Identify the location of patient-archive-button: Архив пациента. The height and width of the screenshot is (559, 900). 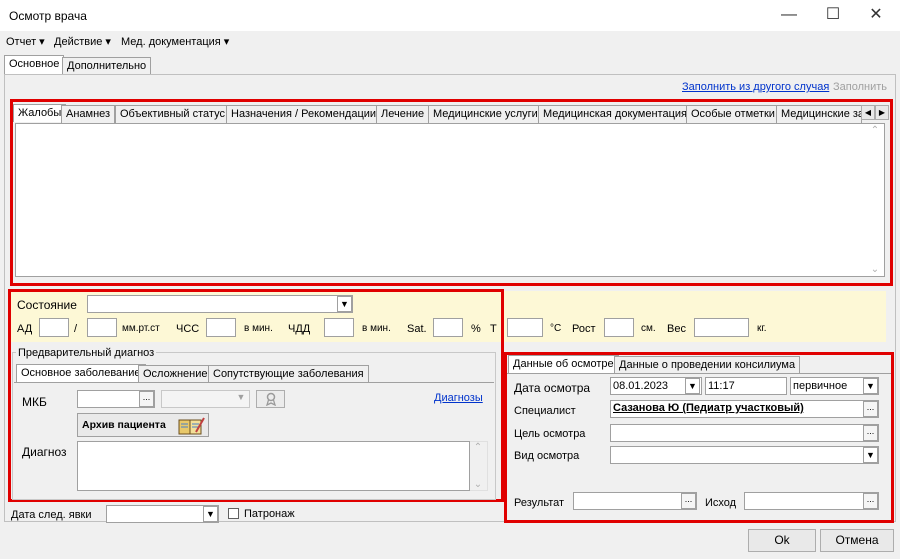
(143, 425).